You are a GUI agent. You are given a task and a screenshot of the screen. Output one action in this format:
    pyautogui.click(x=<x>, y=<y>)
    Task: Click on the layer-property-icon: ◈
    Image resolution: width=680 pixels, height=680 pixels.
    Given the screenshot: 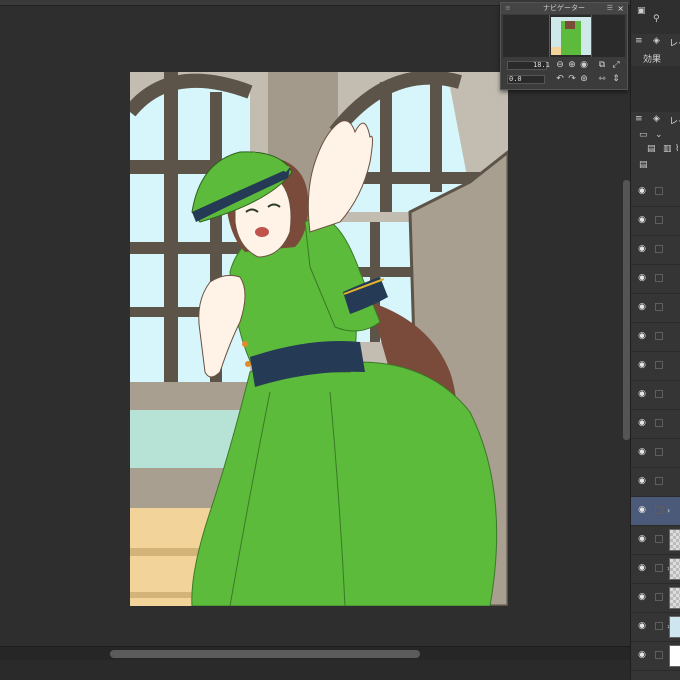 What is the action you would take?
    pyautogui.click(x=656, y=41)
    